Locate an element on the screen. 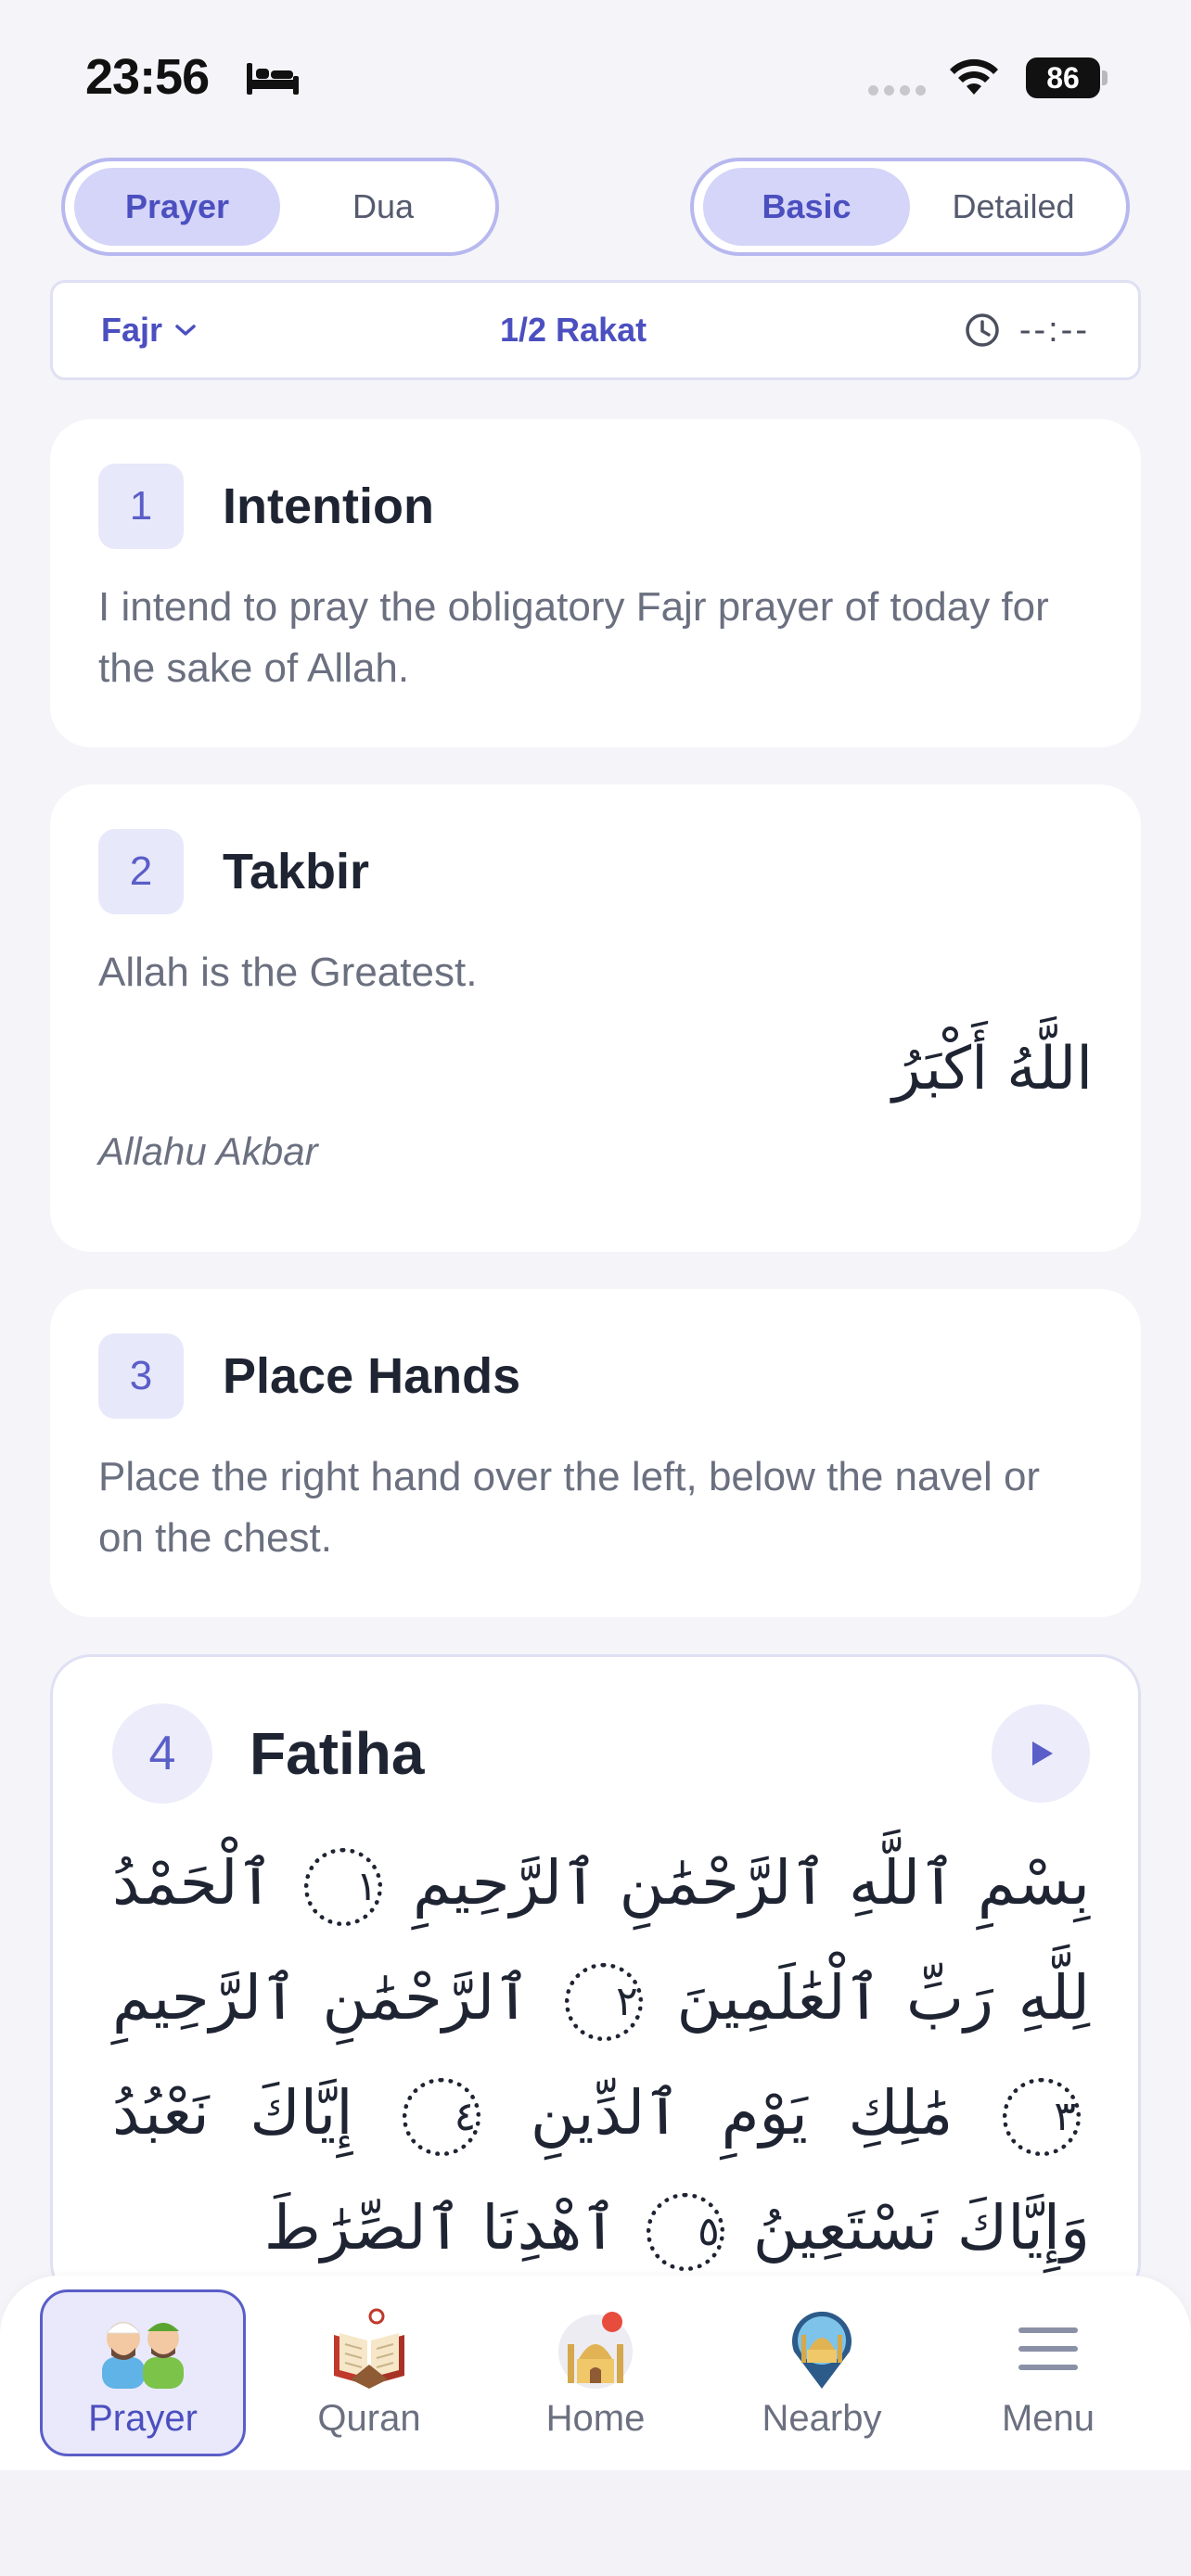 The image size is (1191, 2576). transliteration: Allahu Akbar is located at coordinates (208, 1151).